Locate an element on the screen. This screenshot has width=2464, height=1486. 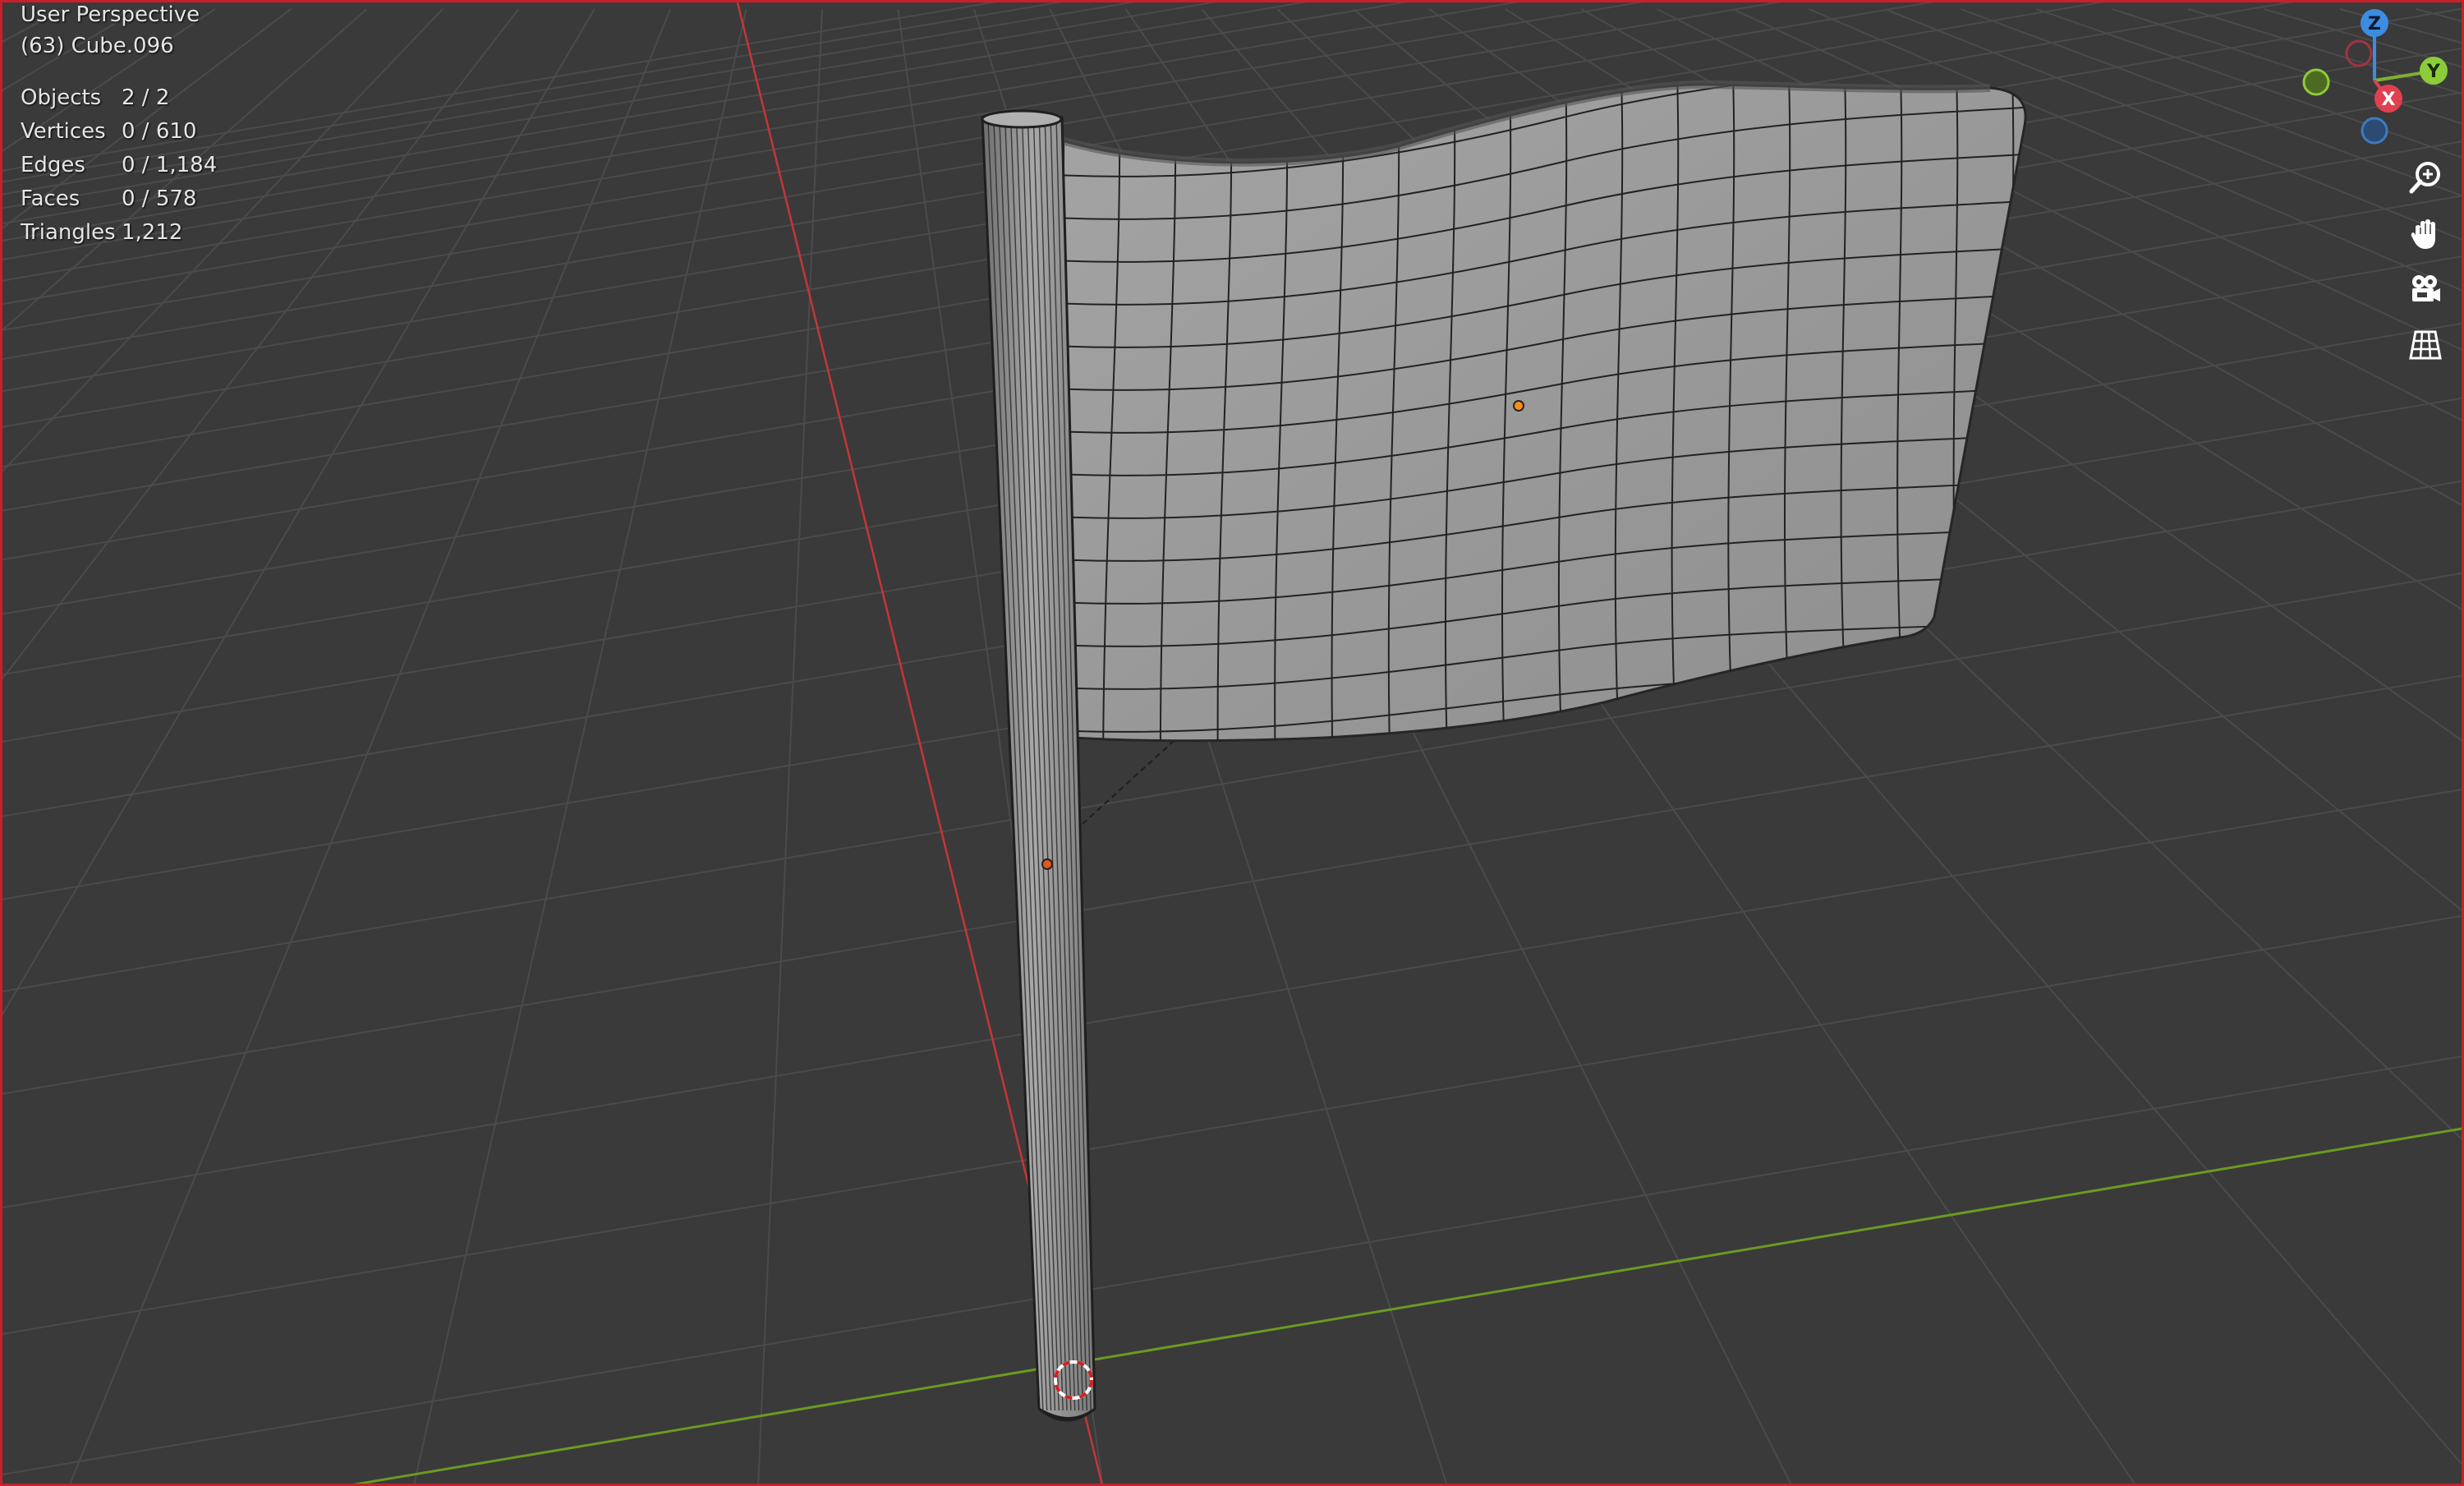
pole-top-cap is located at coordinates (1022, 119).